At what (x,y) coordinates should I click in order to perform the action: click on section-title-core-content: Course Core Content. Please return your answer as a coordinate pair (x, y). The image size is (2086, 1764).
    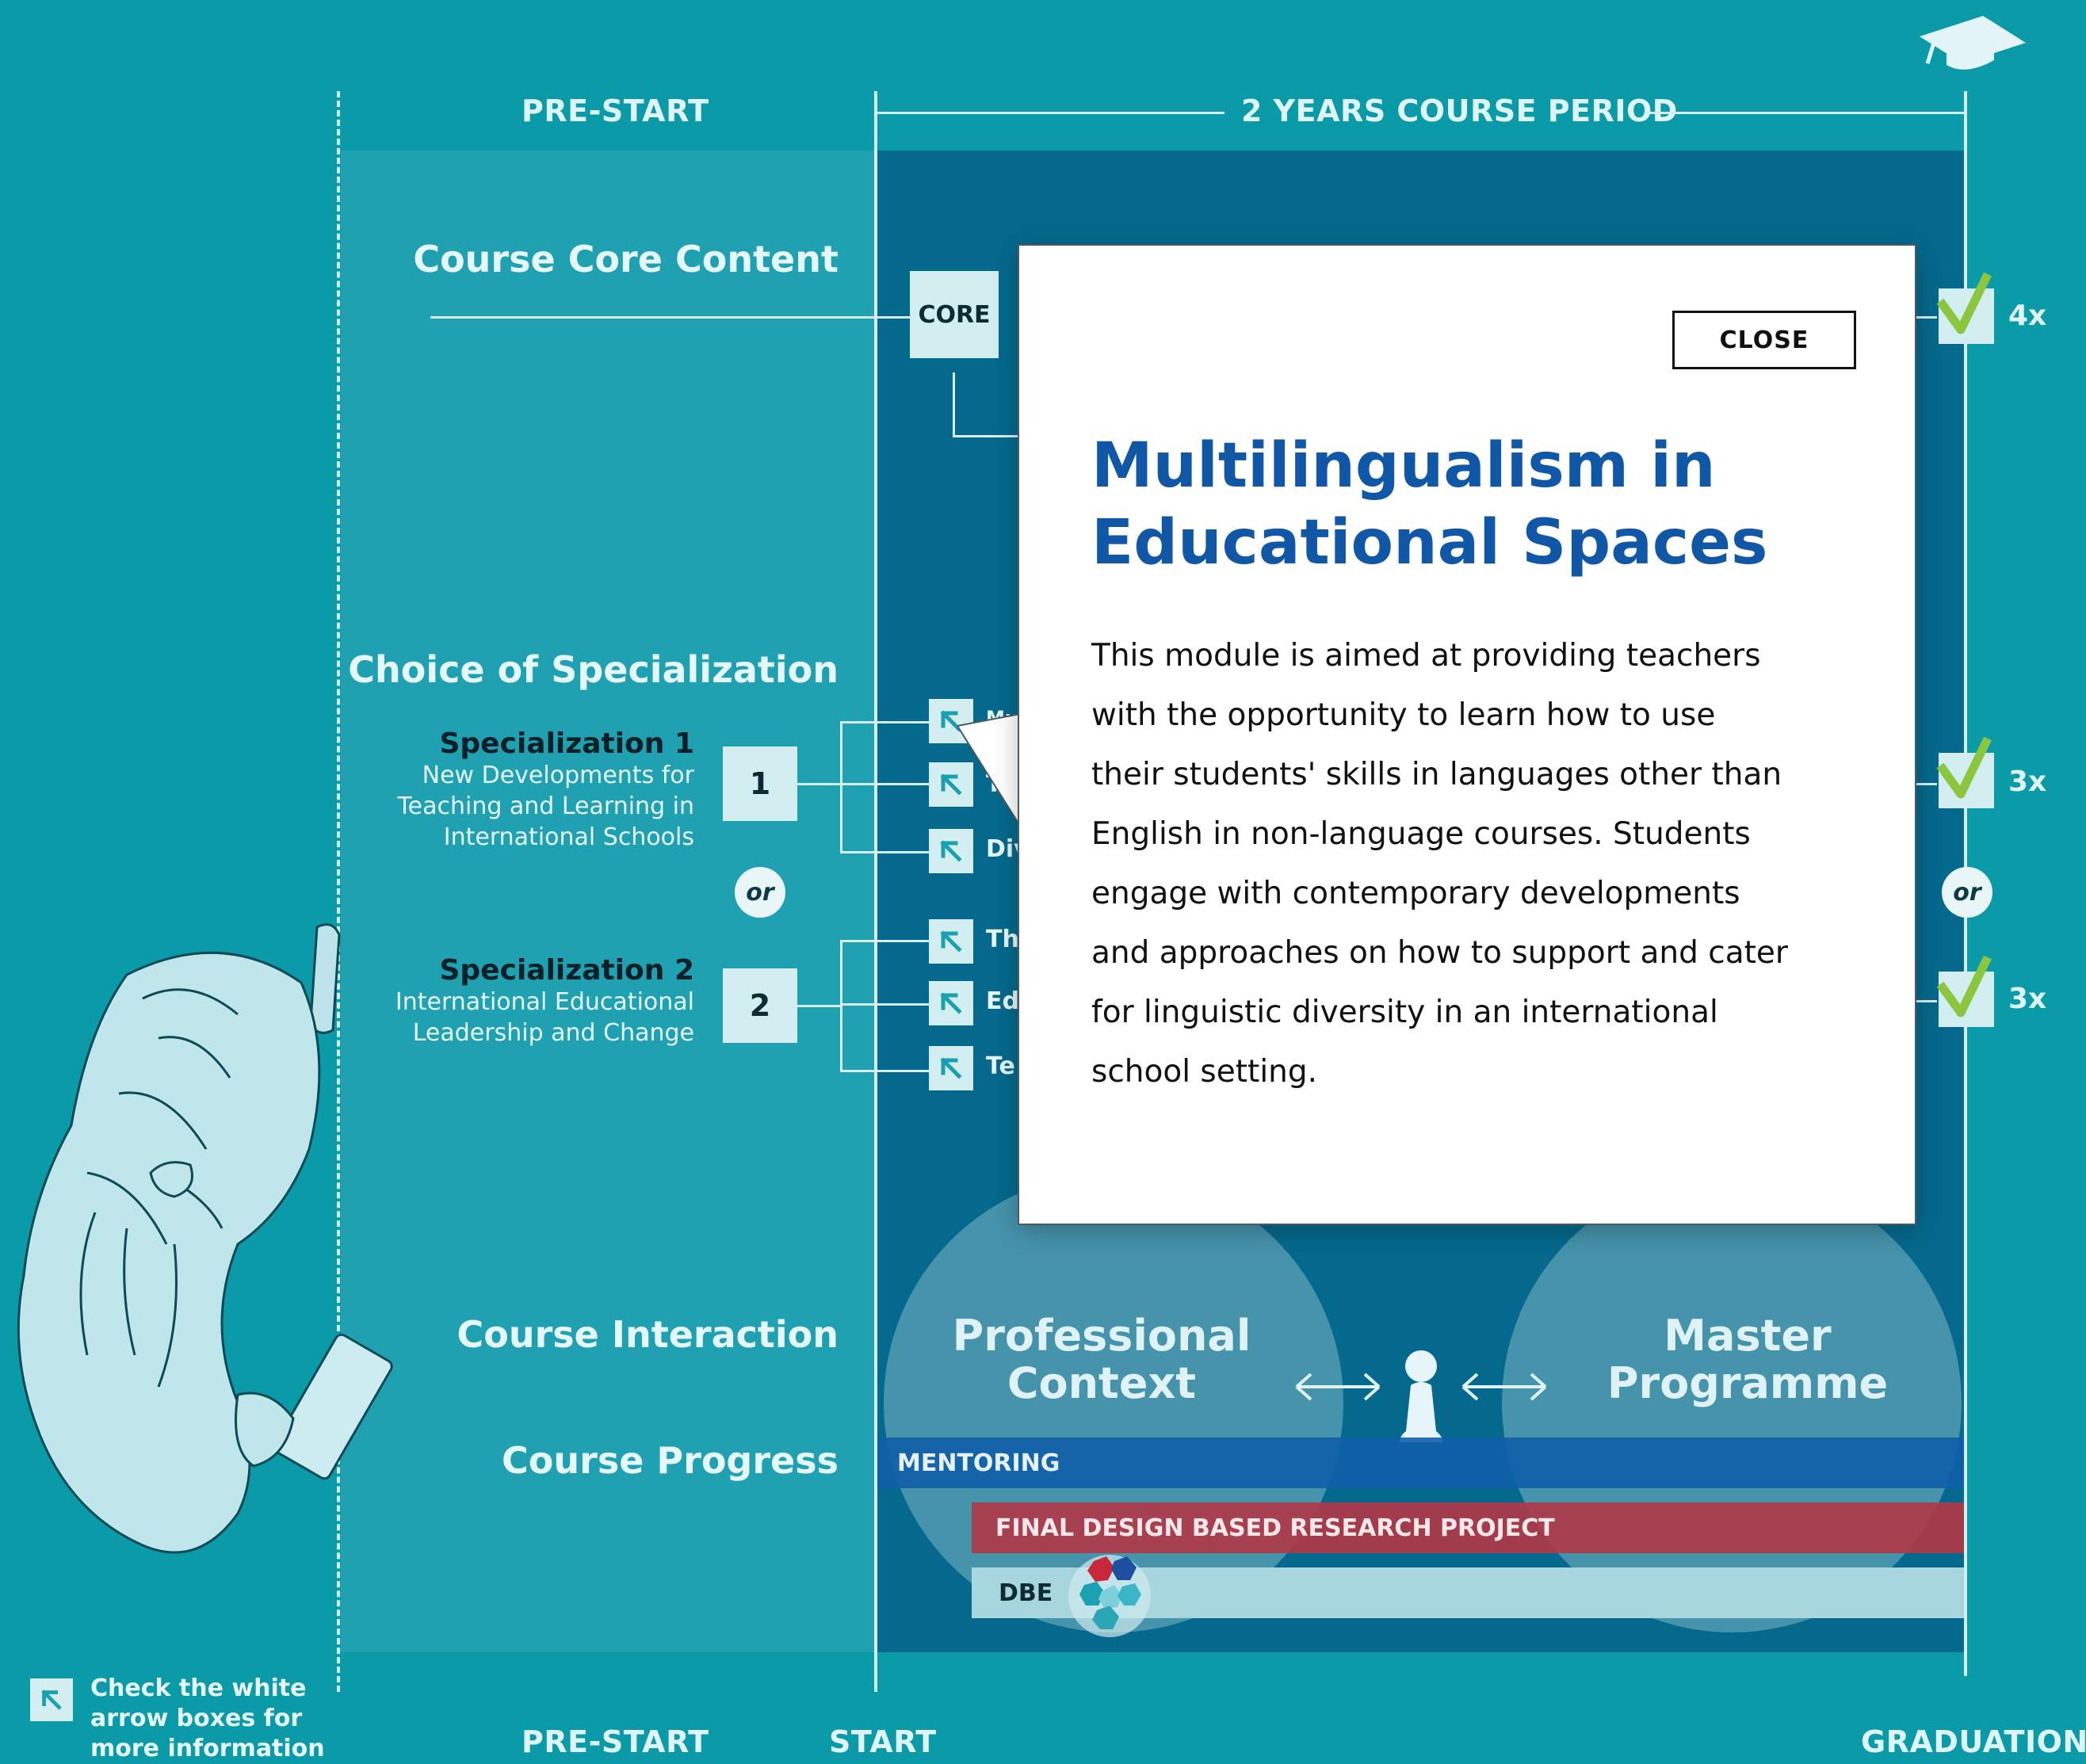
    Looking at the image, I should click on (626, 259).